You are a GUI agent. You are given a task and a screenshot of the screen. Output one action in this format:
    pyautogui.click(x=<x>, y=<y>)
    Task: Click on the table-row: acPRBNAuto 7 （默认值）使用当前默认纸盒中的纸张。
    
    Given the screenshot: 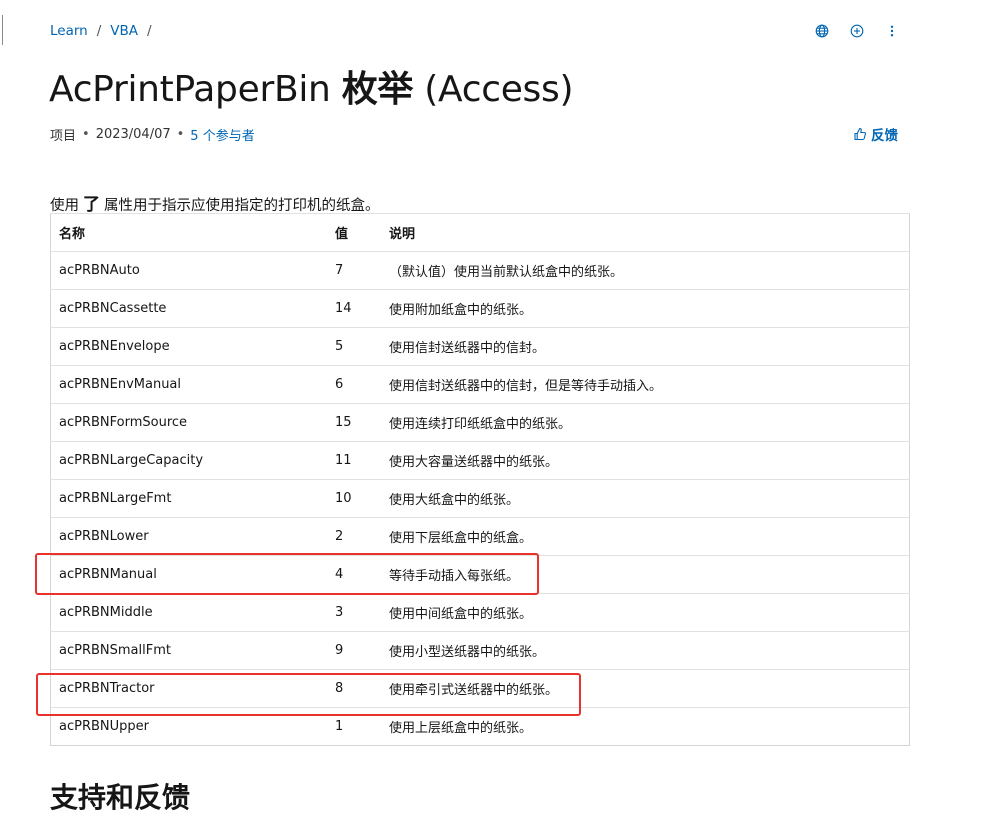 What is the action you would take?
    pyautogui.click(x=480, y=270)
    